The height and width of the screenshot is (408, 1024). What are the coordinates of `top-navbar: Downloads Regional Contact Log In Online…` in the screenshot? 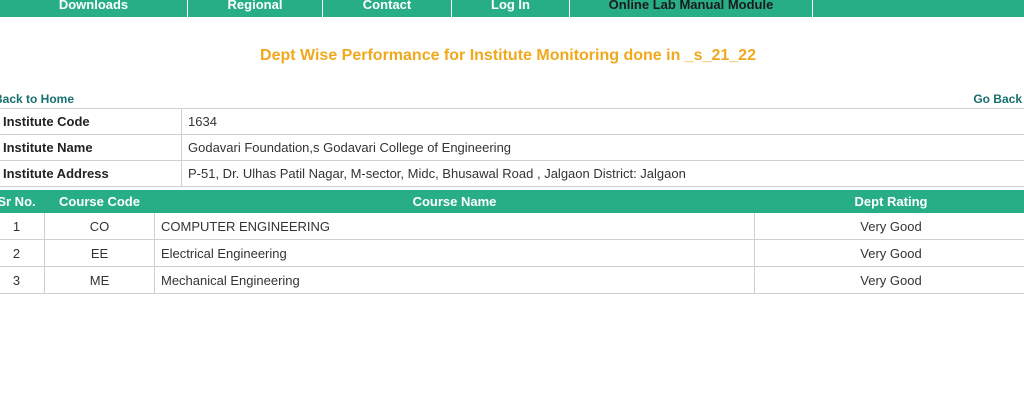 It's located at (512, 8).